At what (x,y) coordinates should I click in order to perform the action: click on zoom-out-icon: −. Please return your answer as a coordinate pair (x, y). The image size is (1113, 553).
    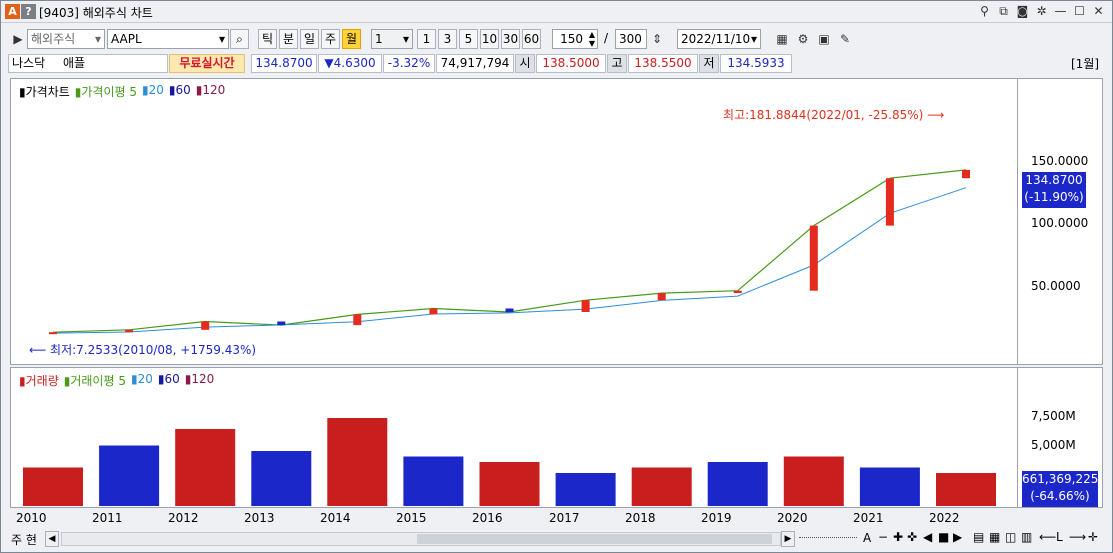
    Looking at the image, I should click on (883, 537).